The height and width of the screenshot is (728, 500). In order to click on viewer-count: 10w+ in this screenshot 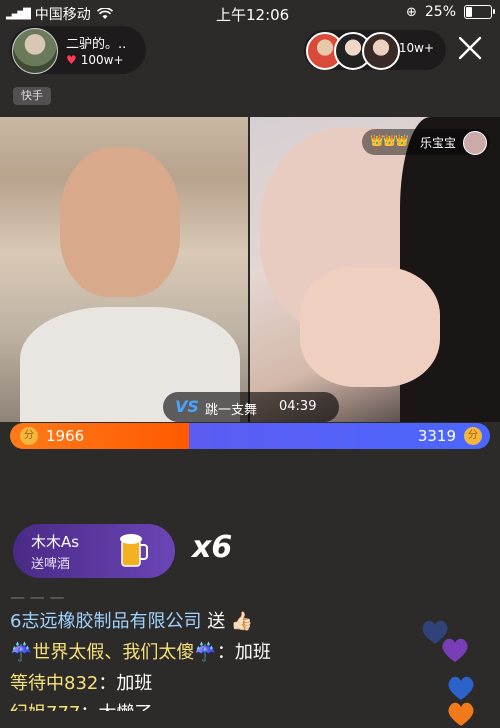, I will do `click(416, 48)`.